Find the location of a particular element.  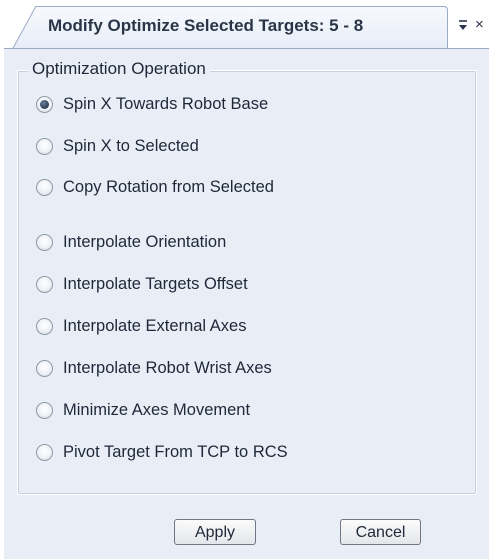

option-interpolate-targets-offset: Interpolate Targets Offset is located at coordinates (142, 284).